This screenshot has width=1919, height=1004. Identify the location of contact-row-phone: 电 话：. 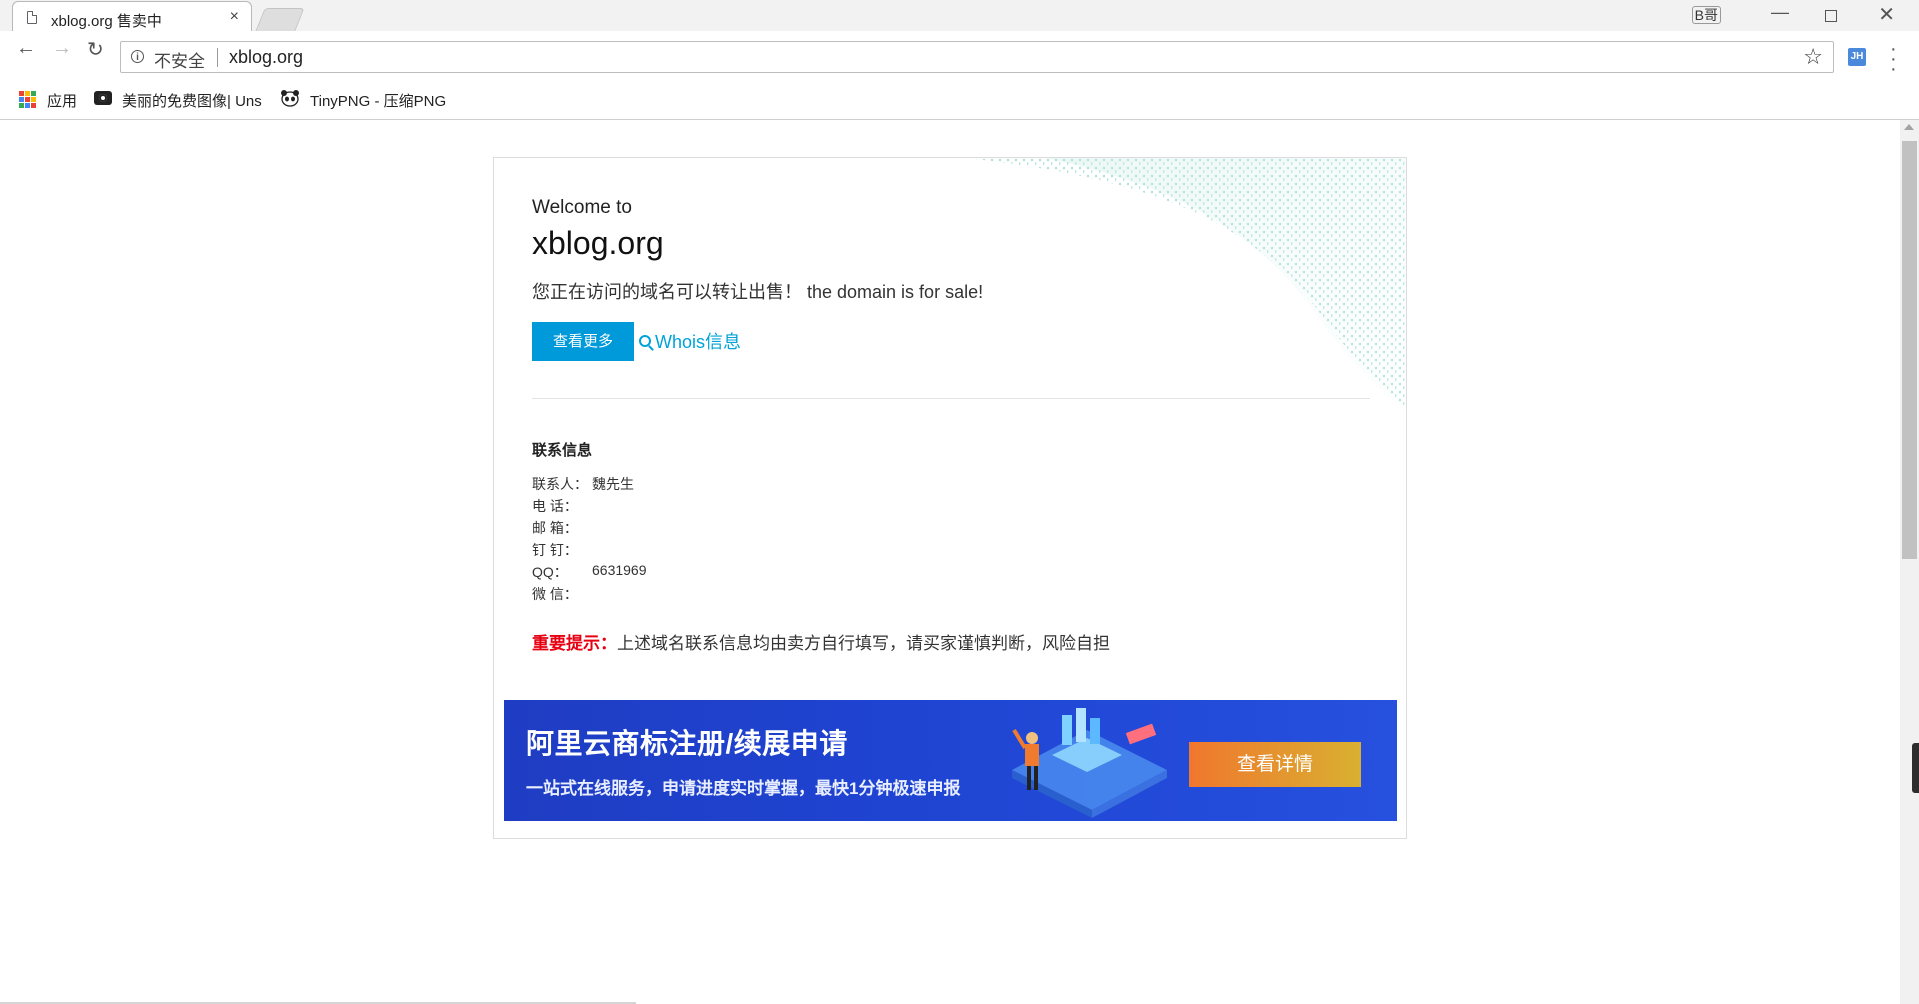
(555, 506).